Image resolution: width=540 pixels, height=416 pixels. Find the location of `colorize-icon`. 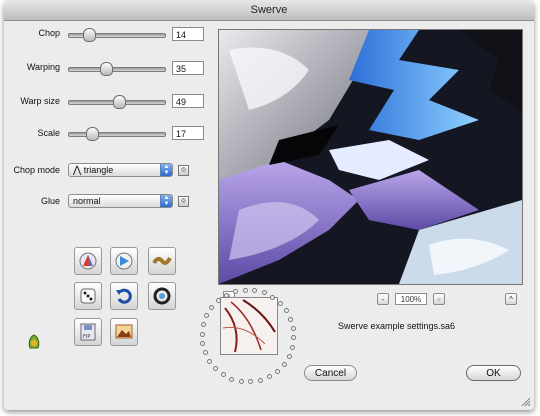

colorize-icon is located at coordinates (88, 261).